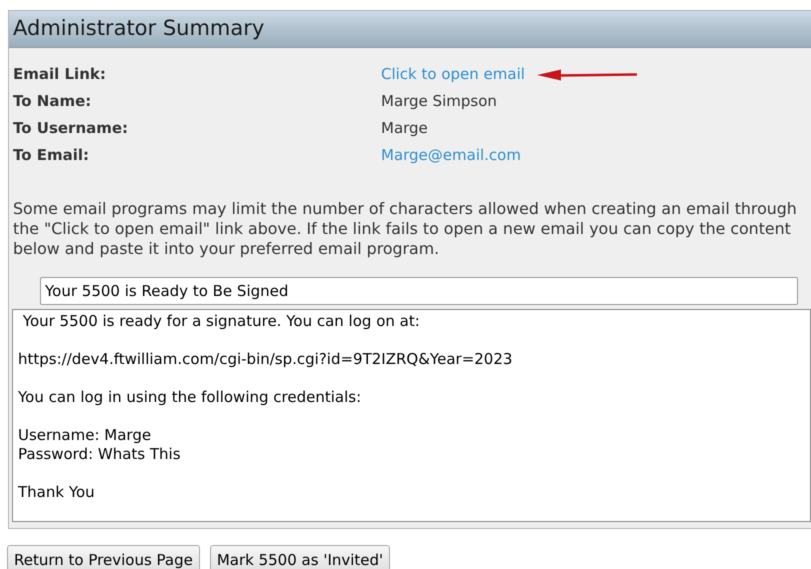 The height and width of the screenshot is (569, 811). What do you see at coordinates (103, 557) in the screenshot?
I see `action-button: Return to Previous Page` at bounding box center [103, 557].